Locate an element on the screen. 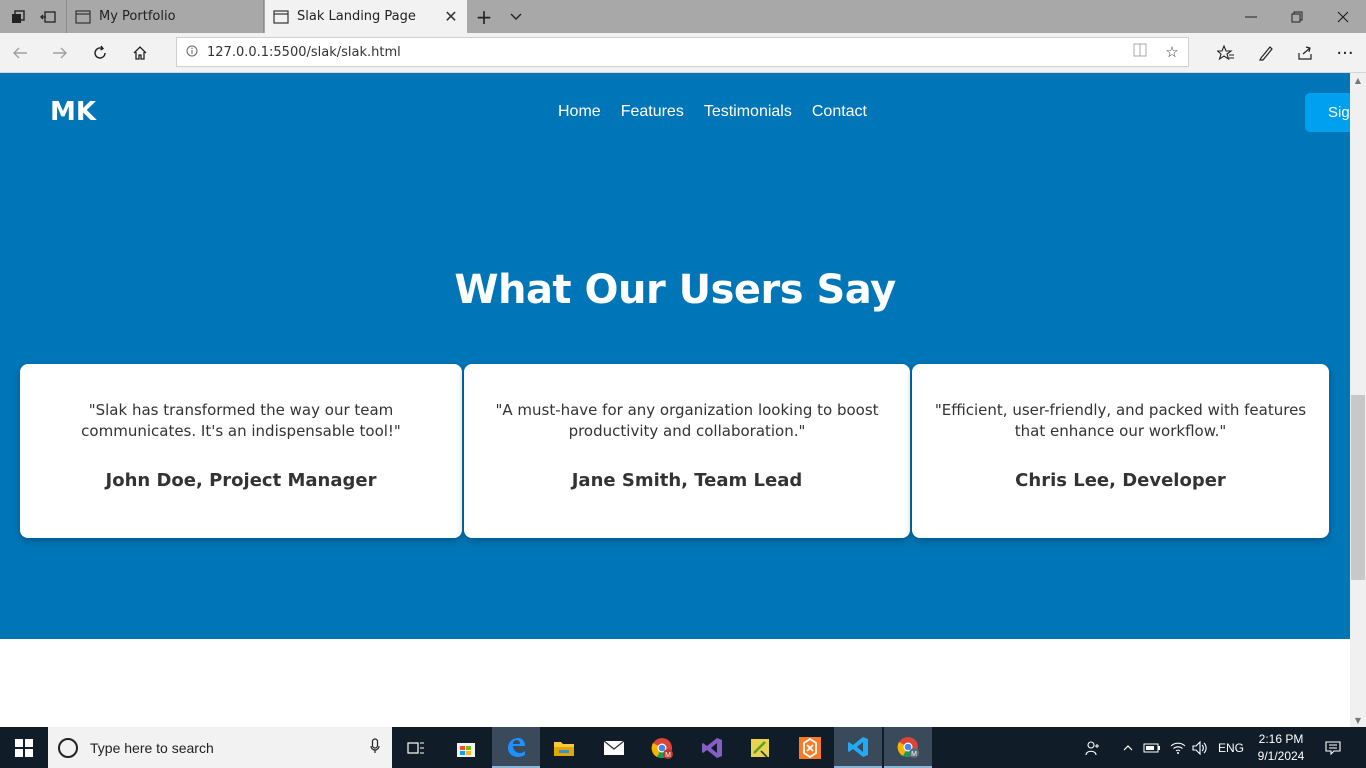 The width and height of the screenshot is (1366, 768). chevron-up-icon is located at coordinates (1128, 747).